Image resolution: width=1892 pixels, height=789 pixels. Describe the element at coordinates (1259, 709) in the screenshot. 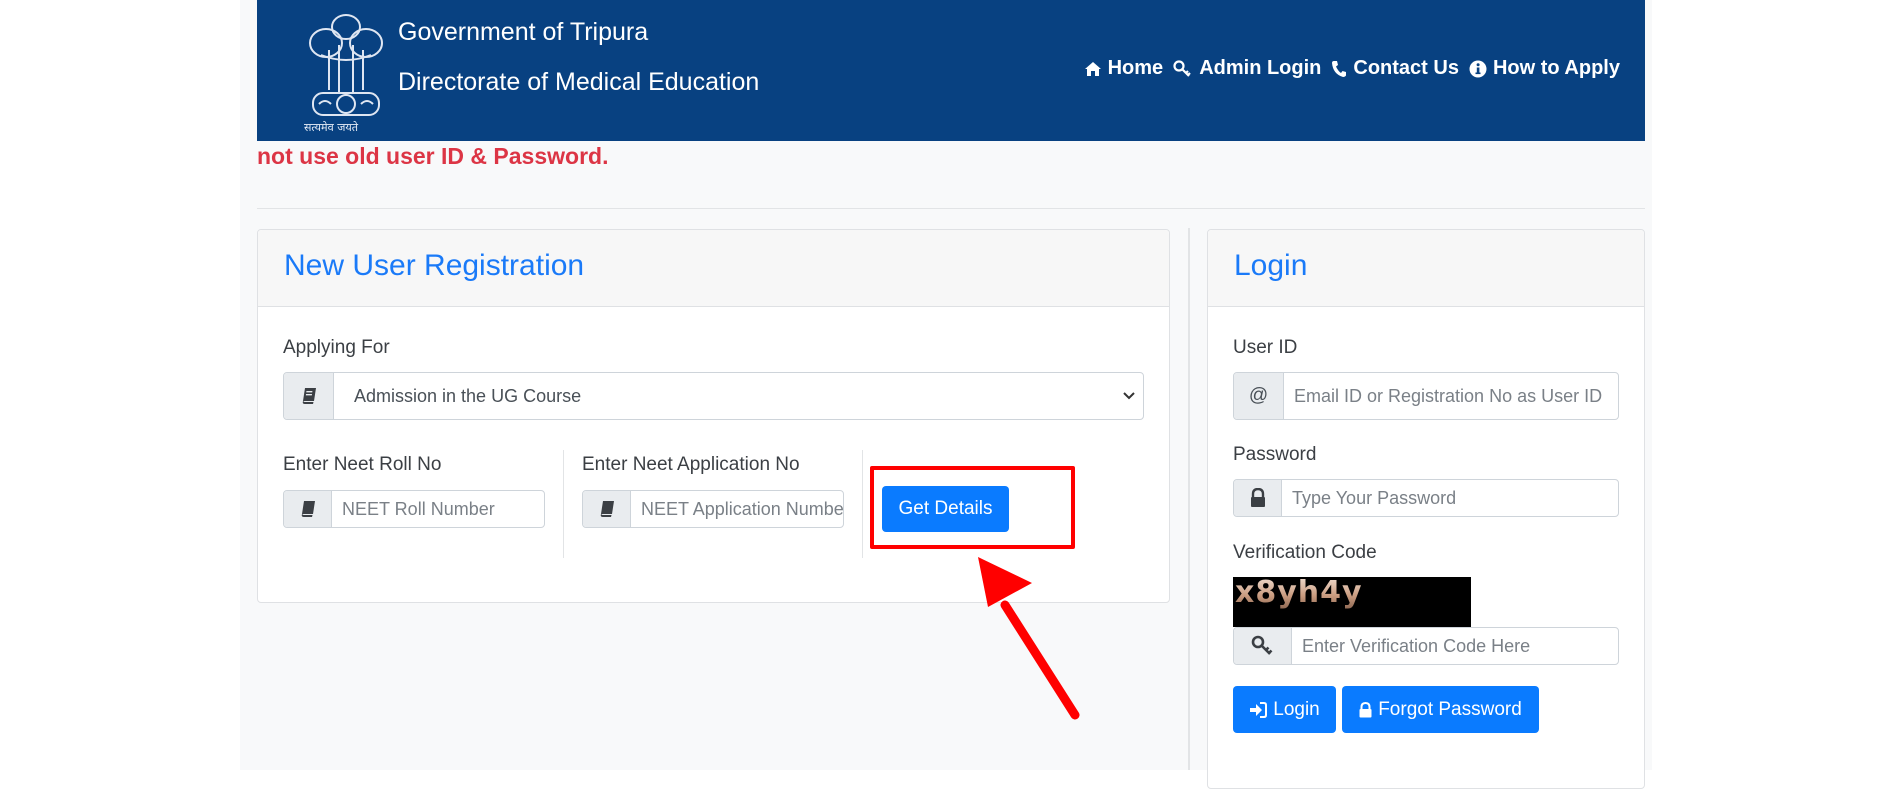

I see `sign-in-icon` at that location.